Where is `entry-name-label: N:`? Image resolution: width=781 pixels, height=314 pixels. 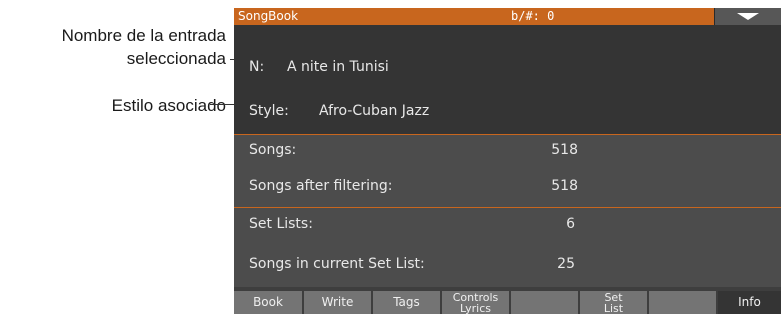
entry-name-label: N: is located at coordinates (257, 67).